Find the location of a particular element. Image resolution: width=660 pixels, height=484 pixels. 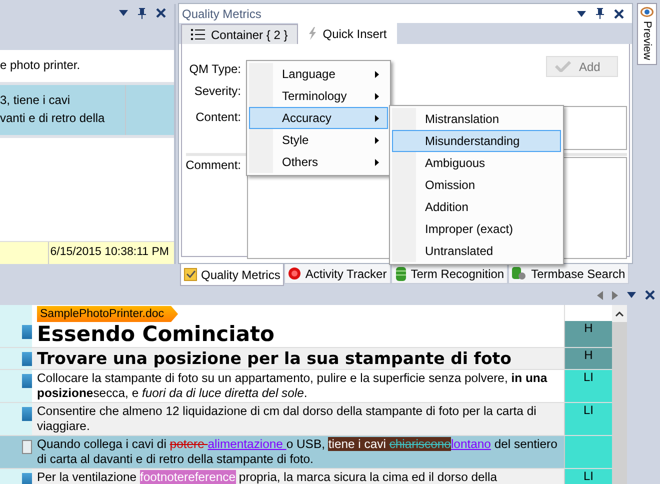

segment-text: 3, tiene i cavi is located at coordinates (36, 100).